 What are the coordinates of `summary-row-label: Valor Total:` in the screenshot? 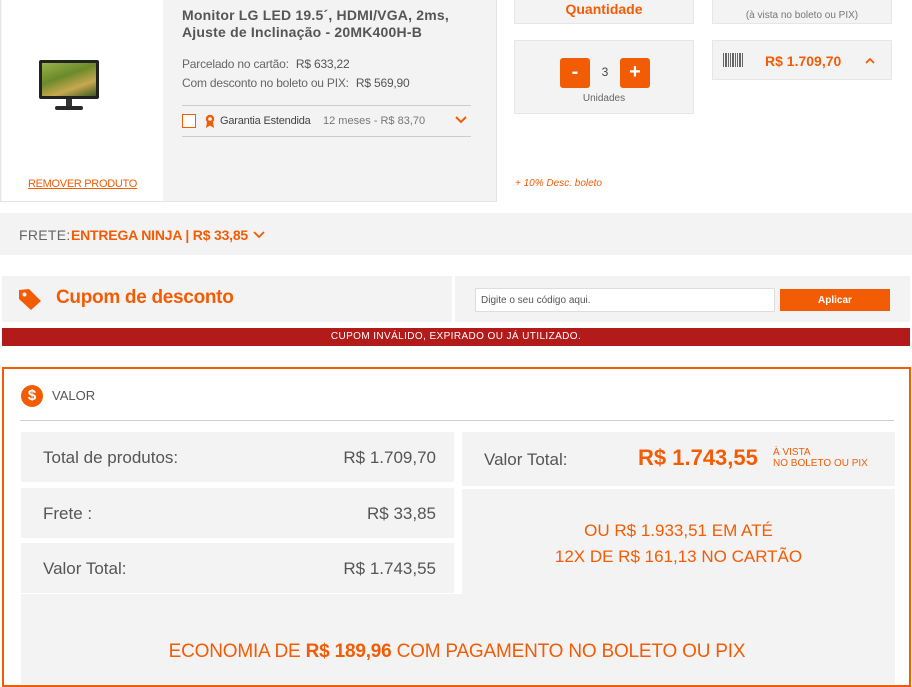 It's located at (85, 568).